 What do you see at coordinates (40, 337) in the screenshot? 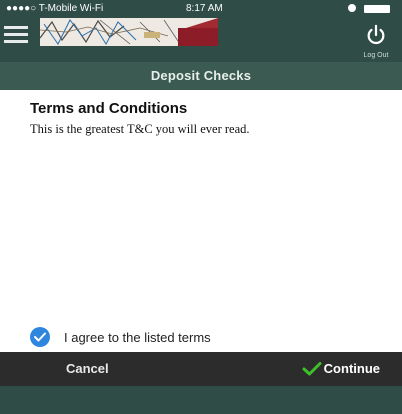
I see `check-icon` at bounding box center [40, 337].